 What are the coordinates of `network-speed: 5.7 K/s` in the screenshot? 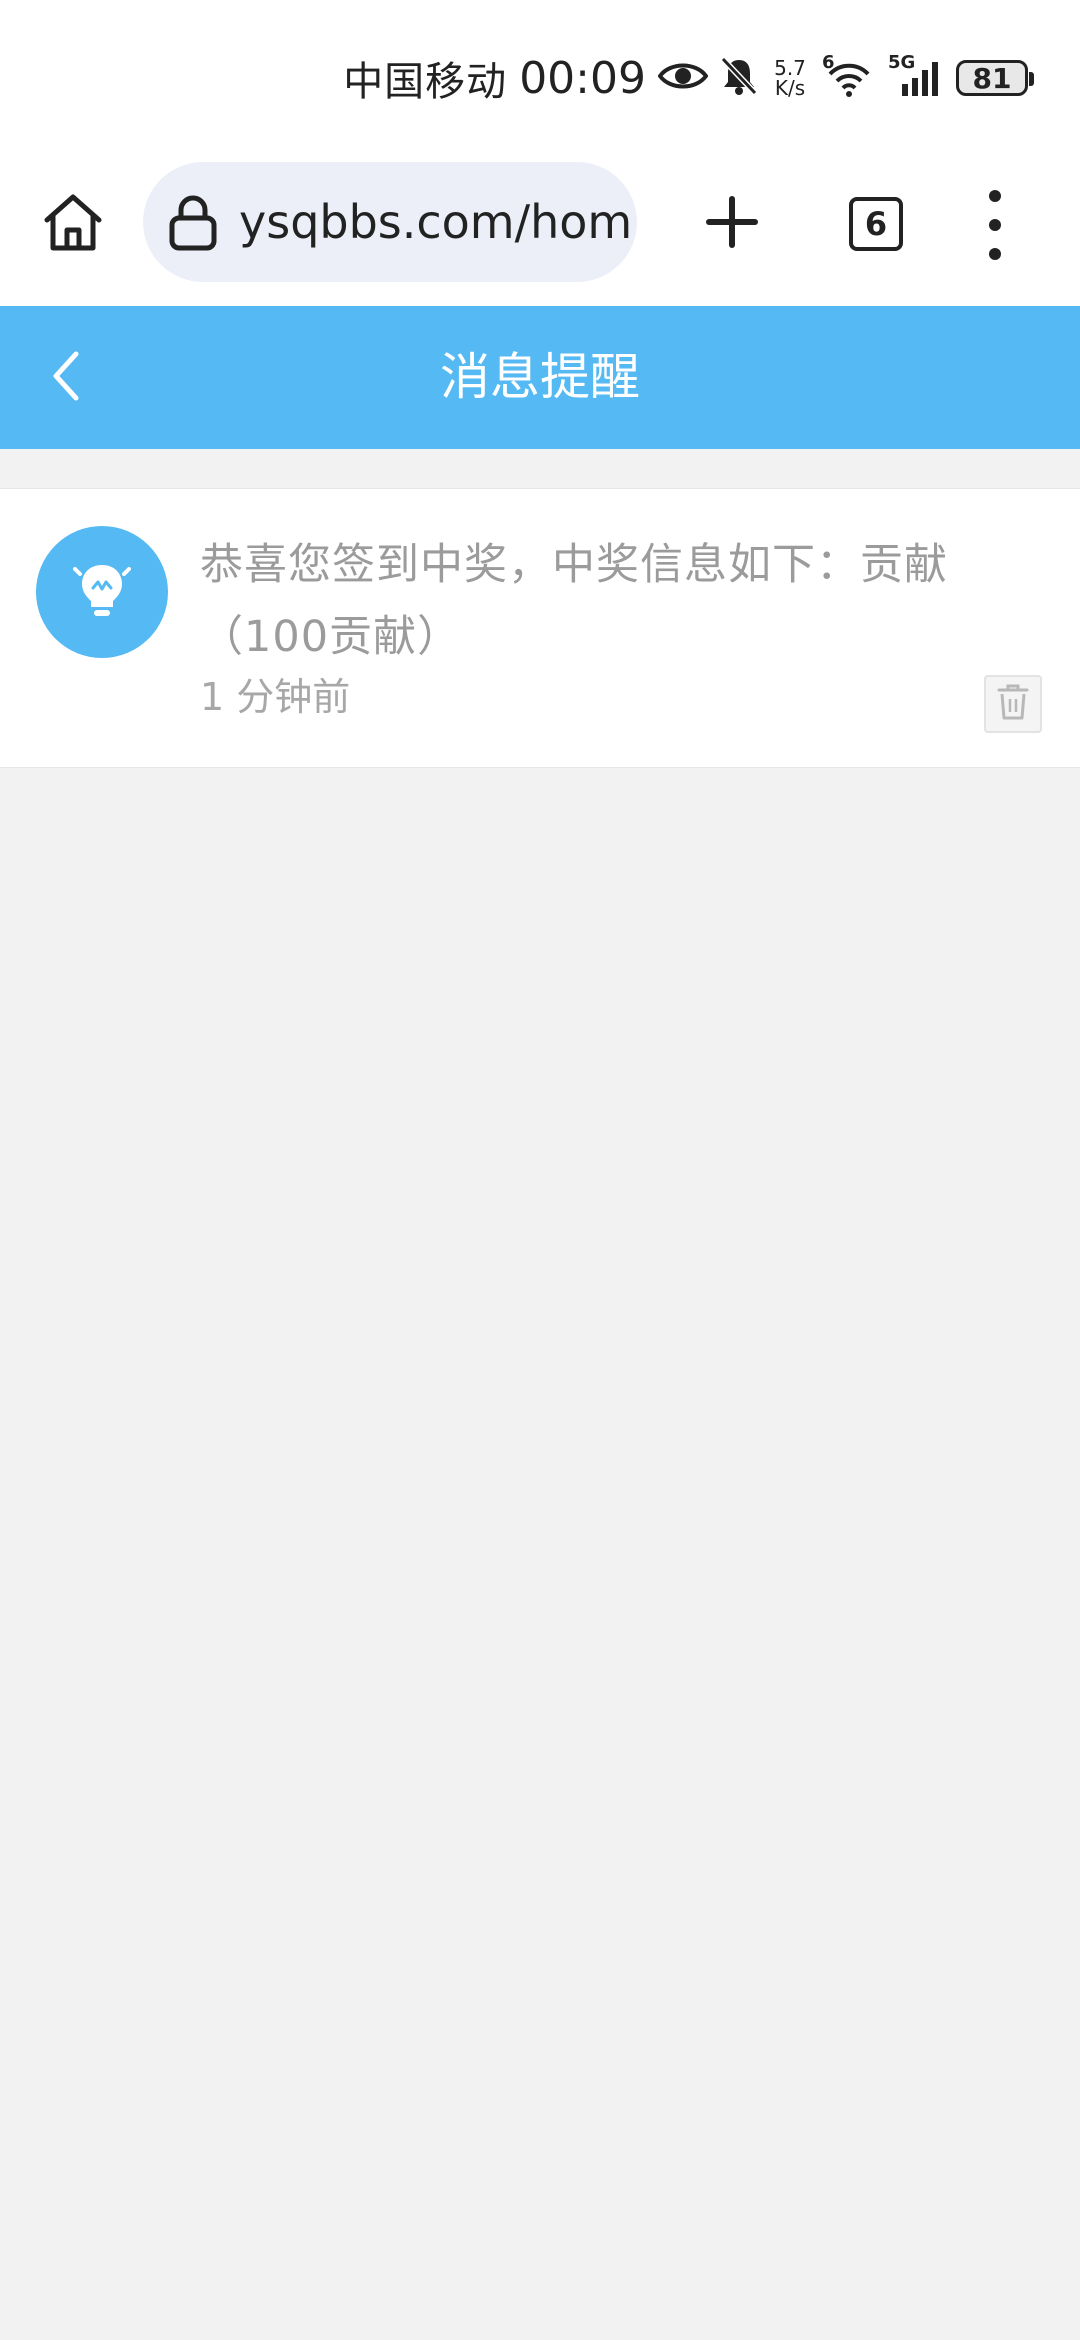 It's located at (790, 78).